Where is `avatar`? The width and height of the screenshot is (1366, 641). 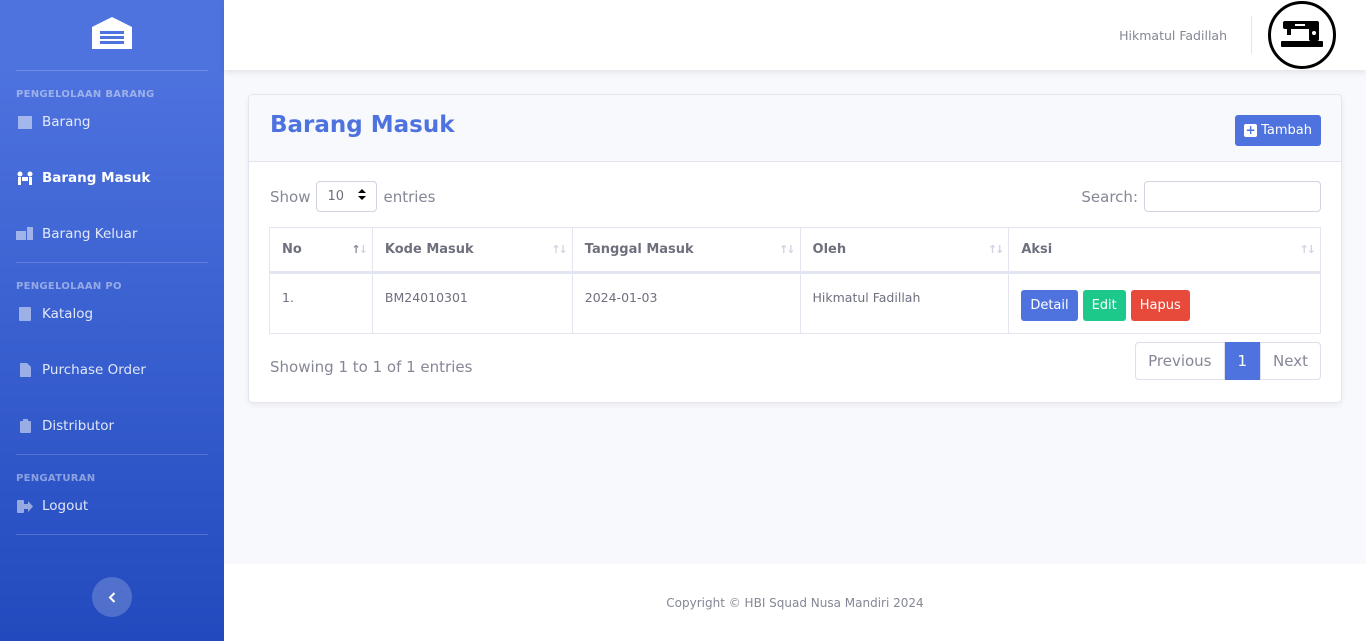 avatar is located at coordinates (1302, 35).